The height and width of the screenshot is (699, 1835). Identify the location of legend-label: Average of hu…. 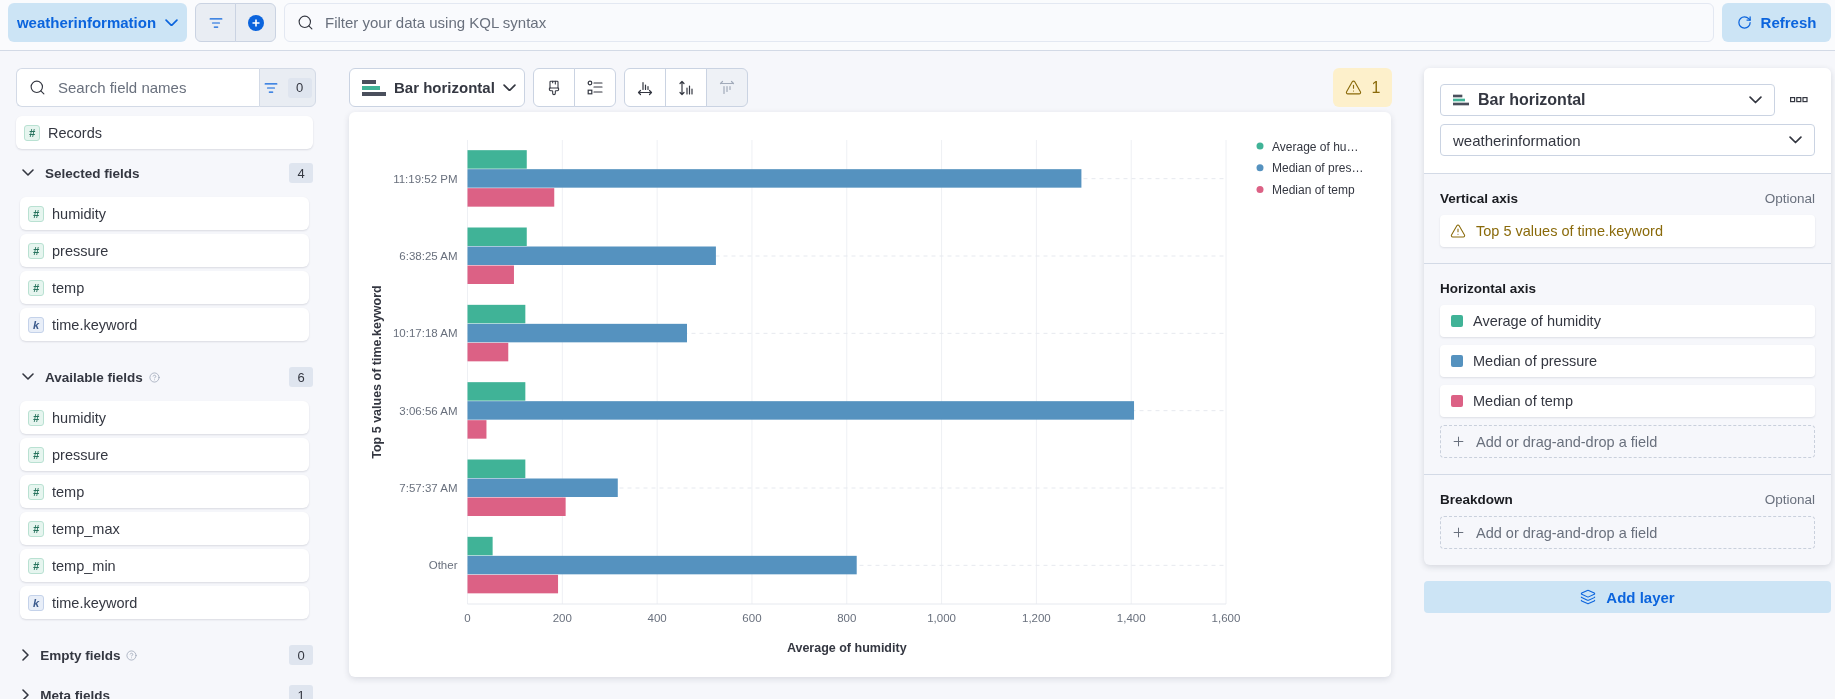
(1315, 146).